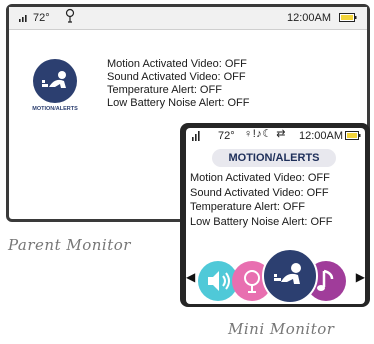 The width and height of the screenshot is (374, 344). What do you see at coordinates (281, 329) in the screenshot?
I see `mini-monitor-caption: Mini Monitor` at bounding box center [281, 329].